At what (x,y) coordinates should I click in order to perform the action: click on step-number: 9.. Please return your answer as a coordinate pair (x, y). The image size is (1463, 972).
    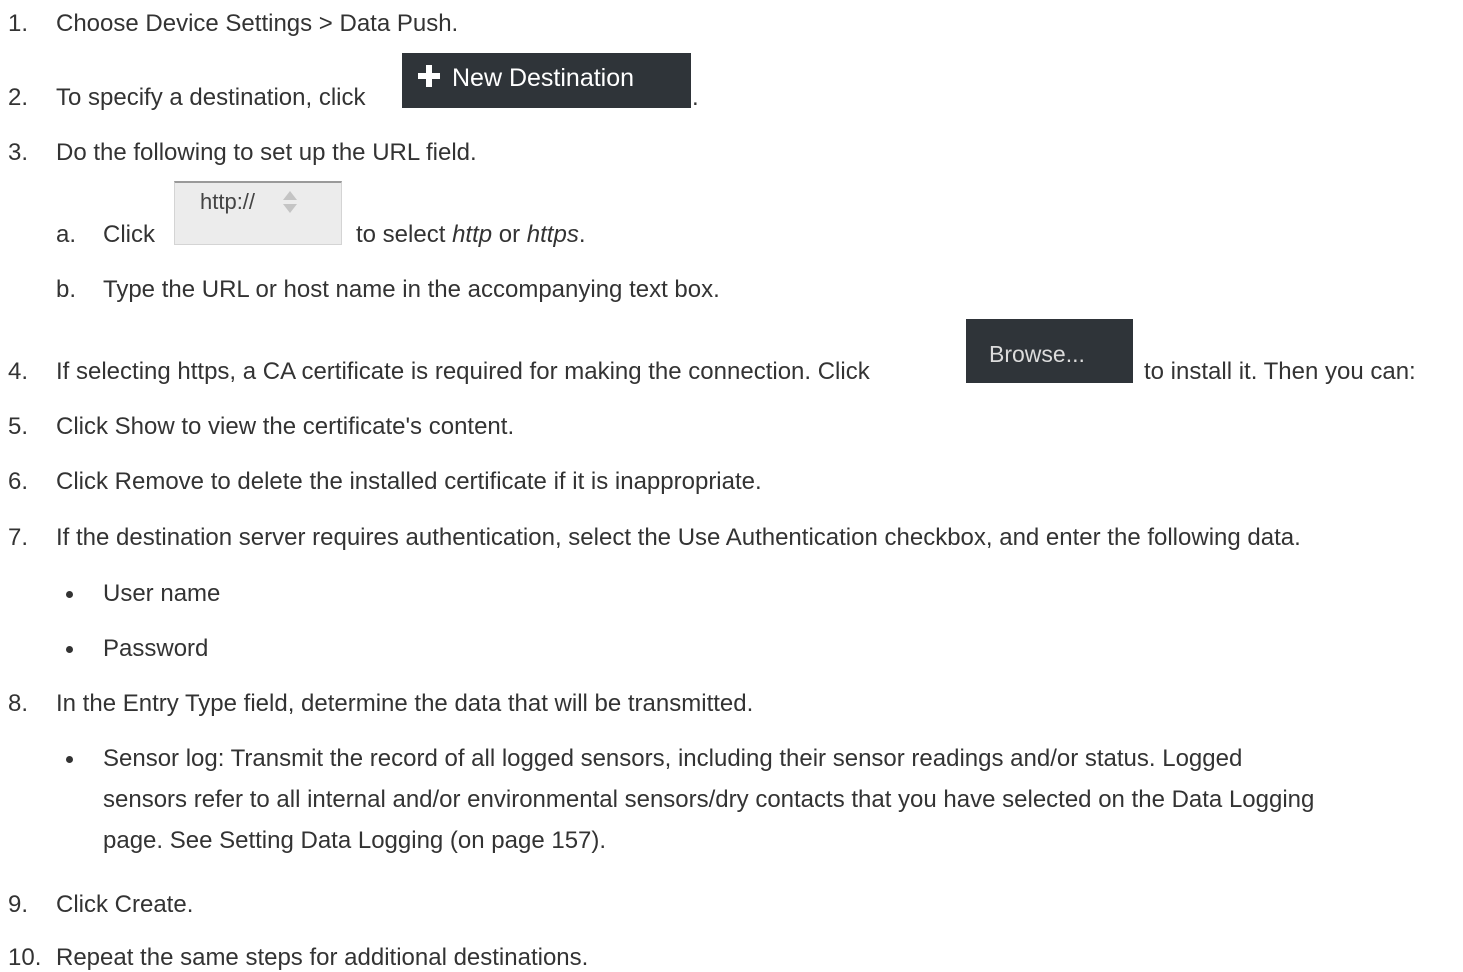
    Looking at the image, I should click on (18, 904).